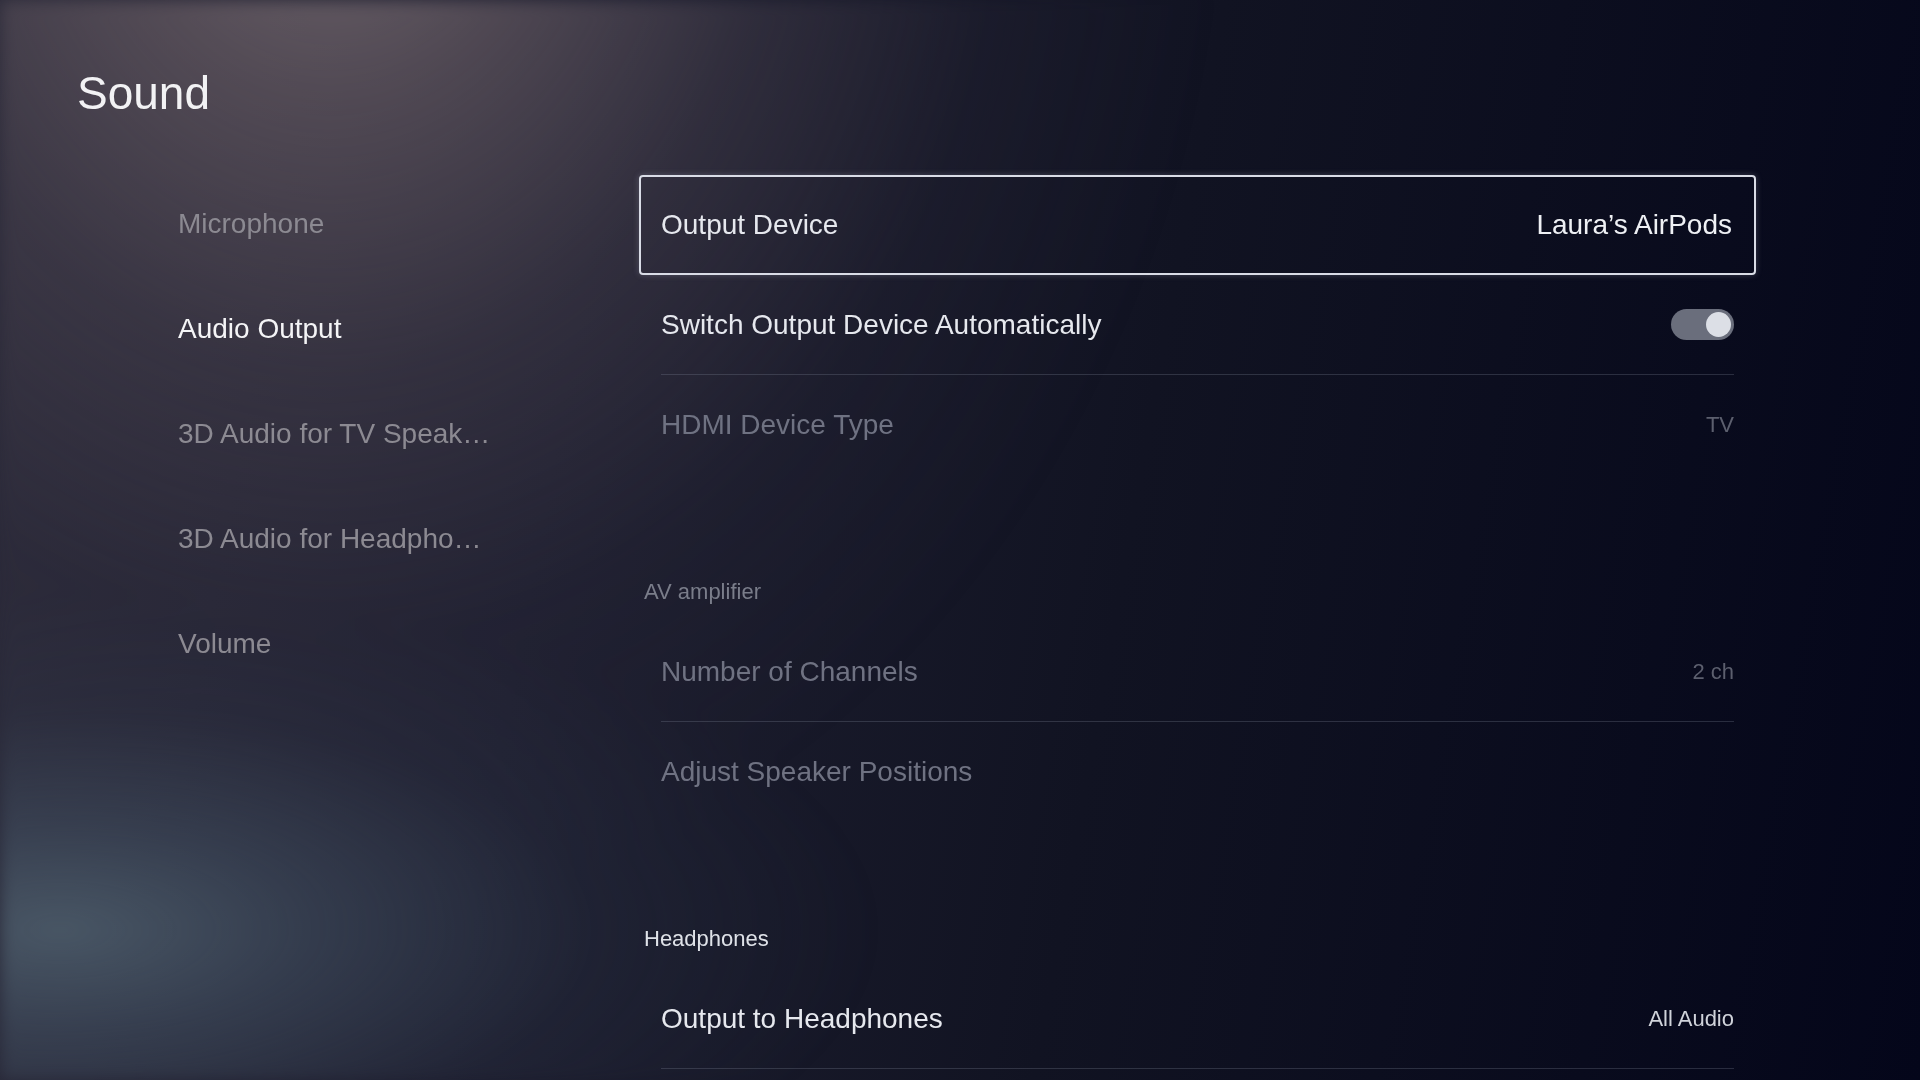 The height and width of the screenshot is (1080, 1920). What do you see at coordinates (251, 223) in the screenshot?
I see `sidebar-item: Microphone` at bounding box center [251, 223].